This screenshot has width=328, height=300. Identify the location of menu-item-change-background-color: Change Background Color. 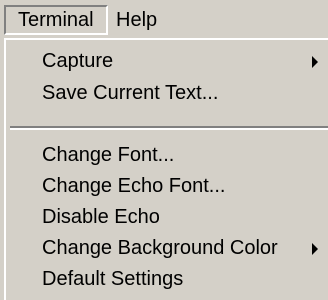
(167, 248).